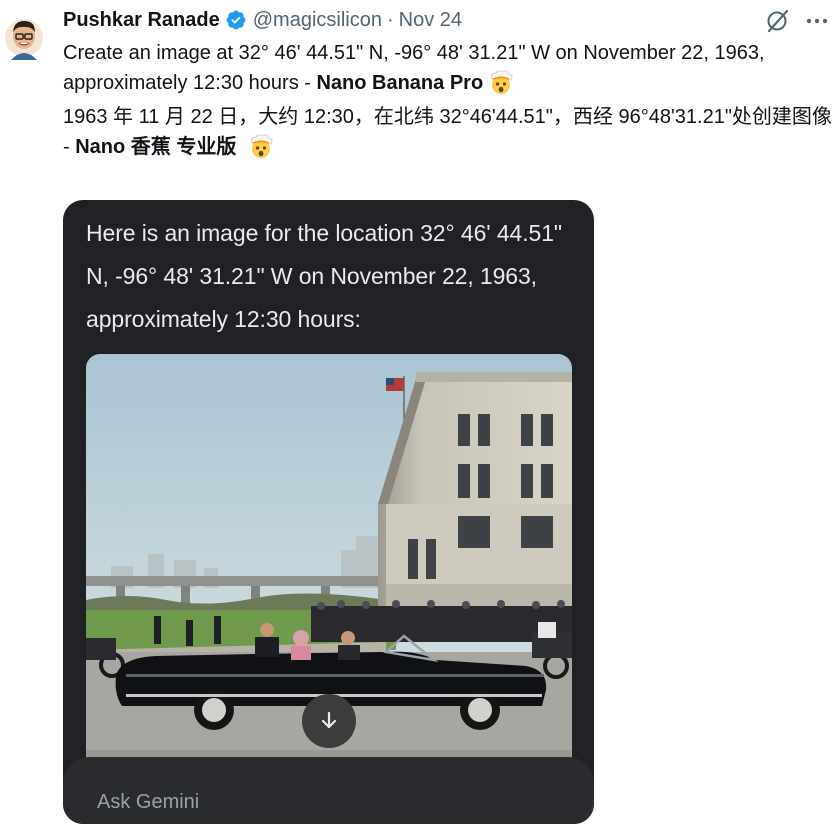  What do you see at coordinates (24, 34) in the screenshot?
I see `cartoon-avatar-icon` at bounding box center [24, 34].